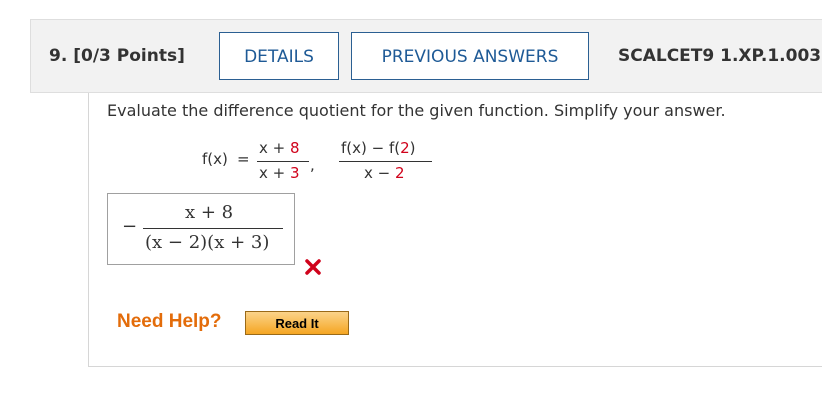 The height and width of the screenshot is (407, 822). I want to click on function-comma: ,, so click(312, 165).